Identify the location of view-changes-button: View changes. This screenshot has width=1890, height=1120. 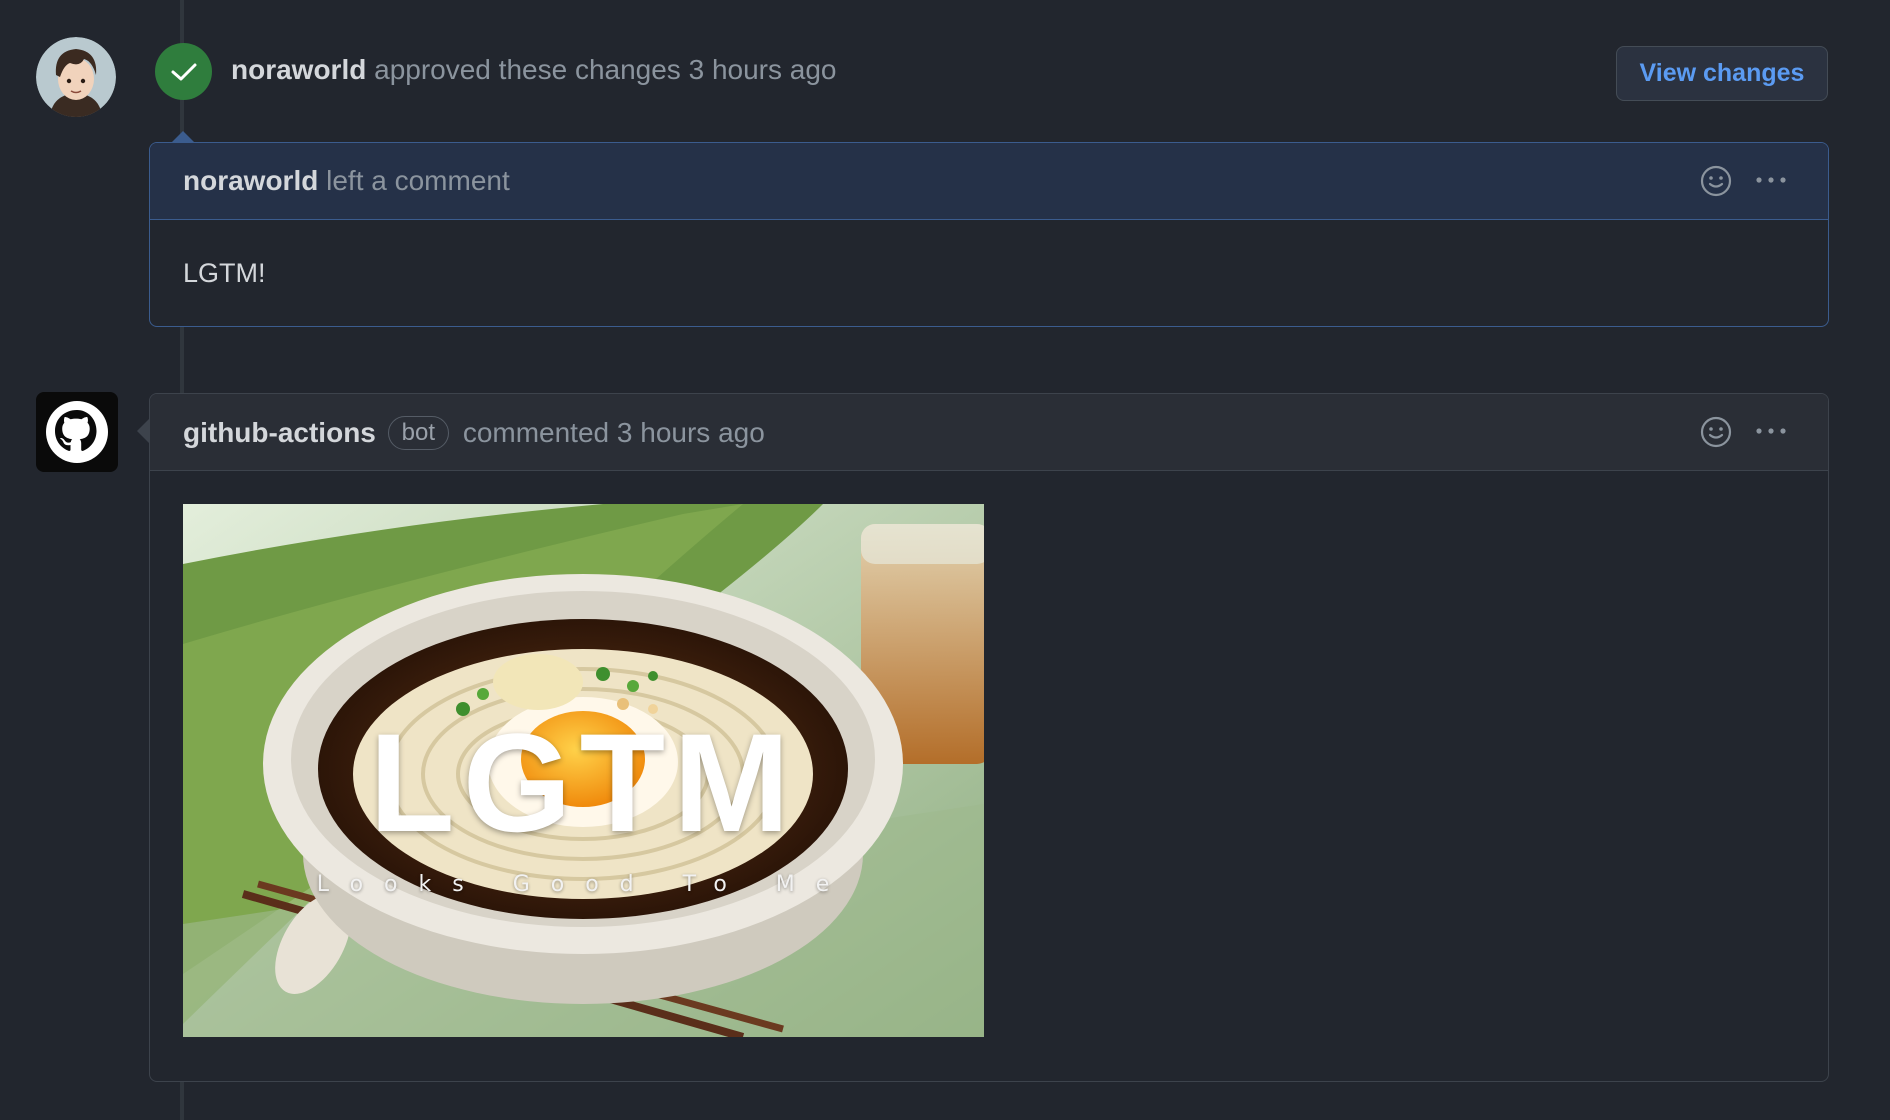
(1722, 73).